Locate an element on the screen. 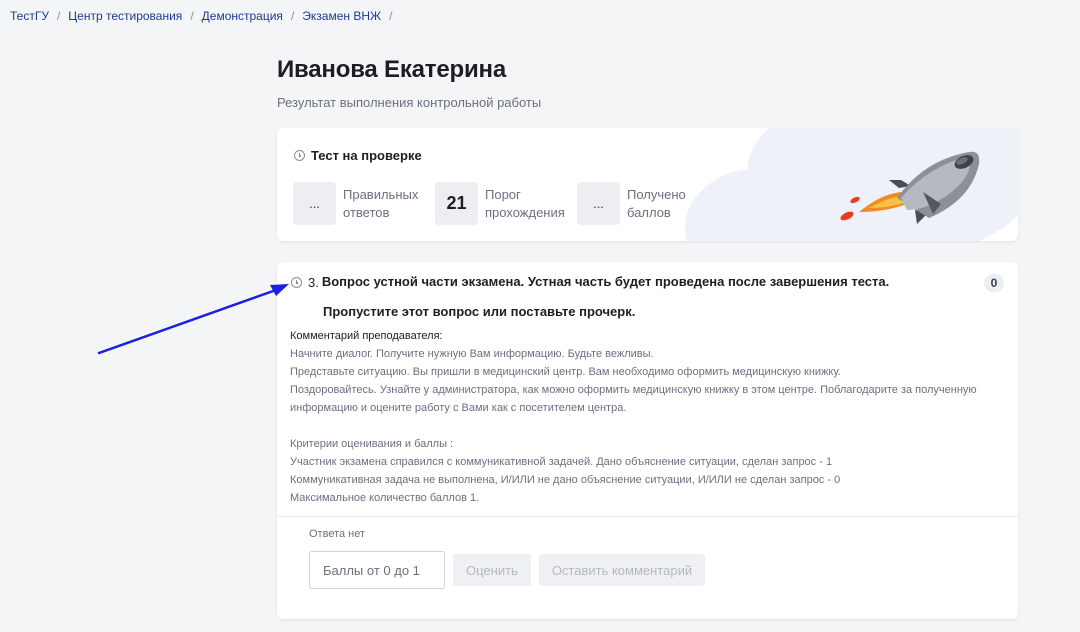 The height and width of the screenshot is (632, 1080). breadcrumb-link-testgu: ТестГУ is located at coordinates (29, 16).